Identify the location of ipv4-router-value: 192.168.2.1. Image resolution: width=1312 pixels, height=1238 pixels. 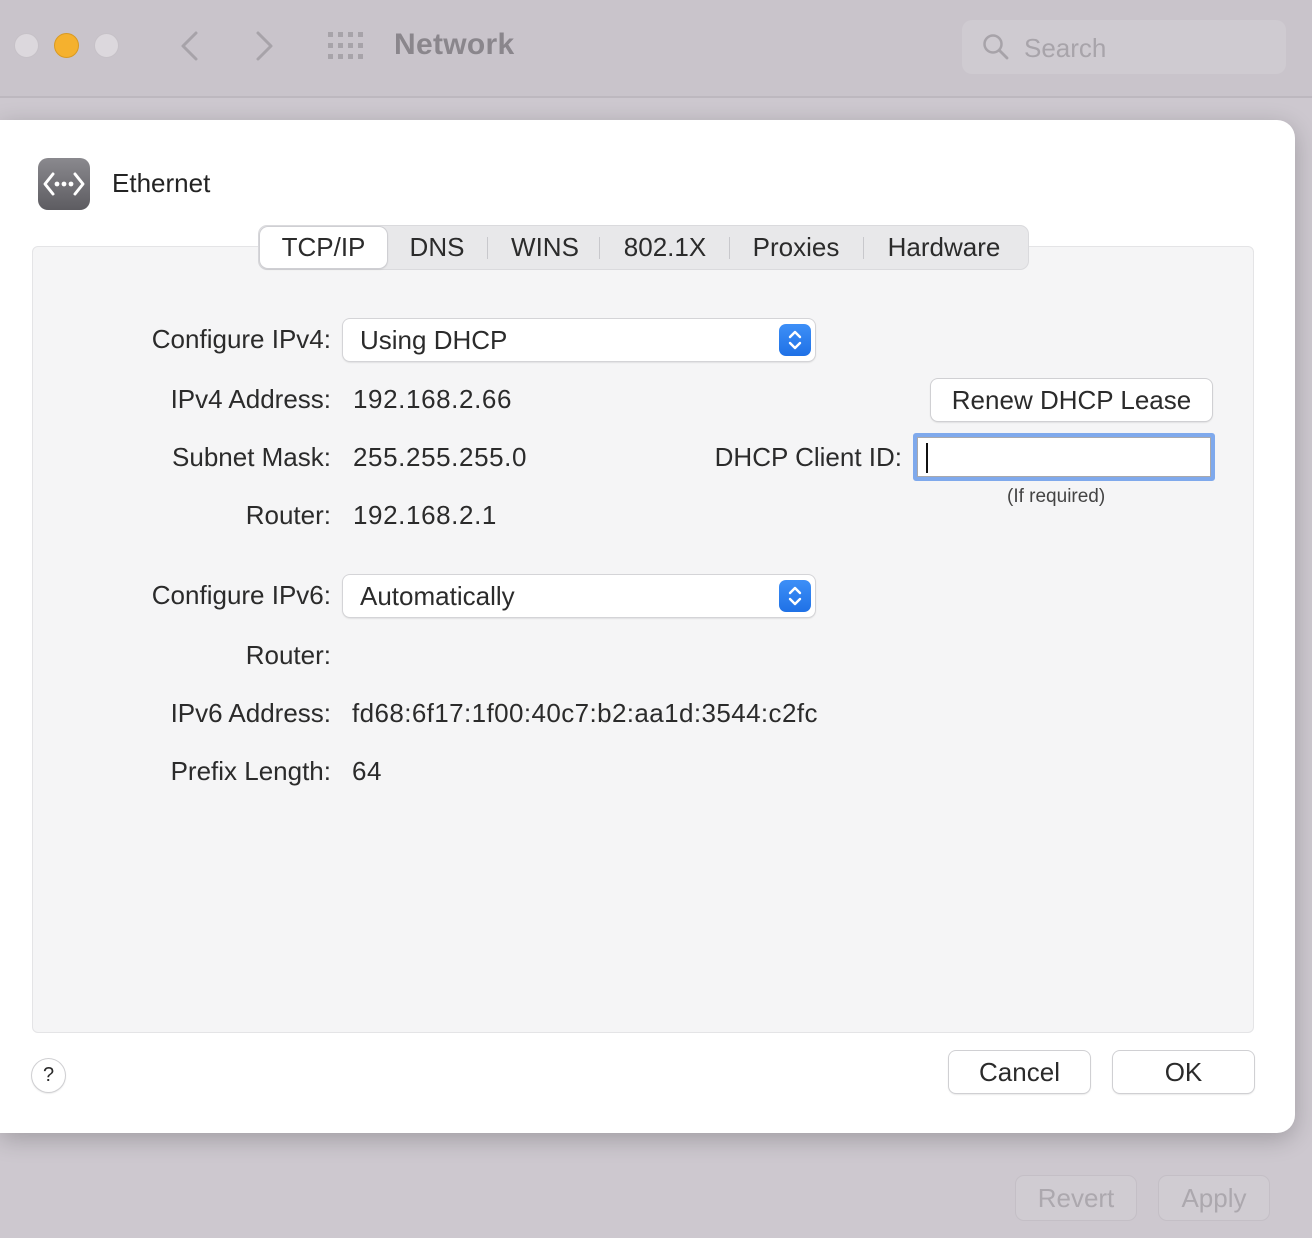
(425, 515).